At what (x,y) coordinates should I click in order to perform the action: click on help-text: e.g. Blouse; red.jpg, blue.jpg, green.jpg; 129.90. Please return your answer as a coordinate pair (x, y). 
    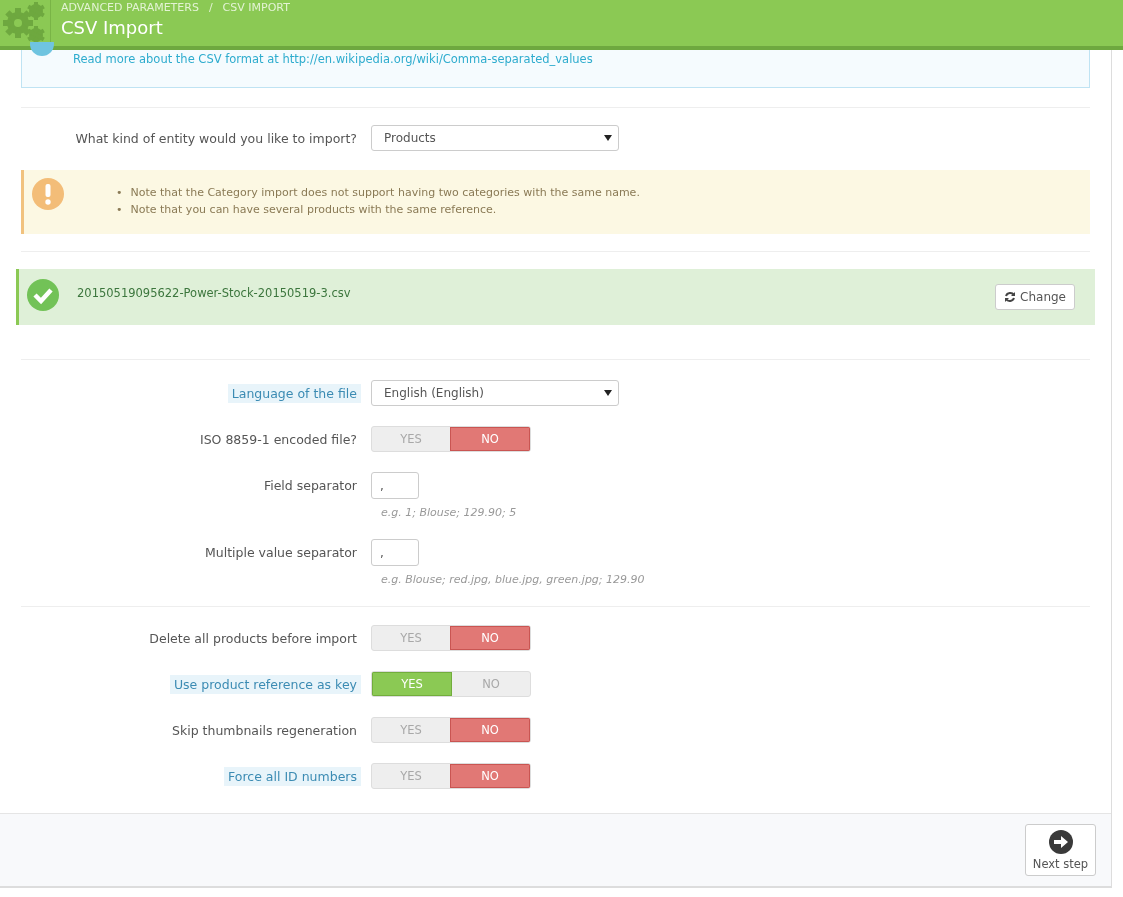
    Looking at the image, I should click on (513, 579).